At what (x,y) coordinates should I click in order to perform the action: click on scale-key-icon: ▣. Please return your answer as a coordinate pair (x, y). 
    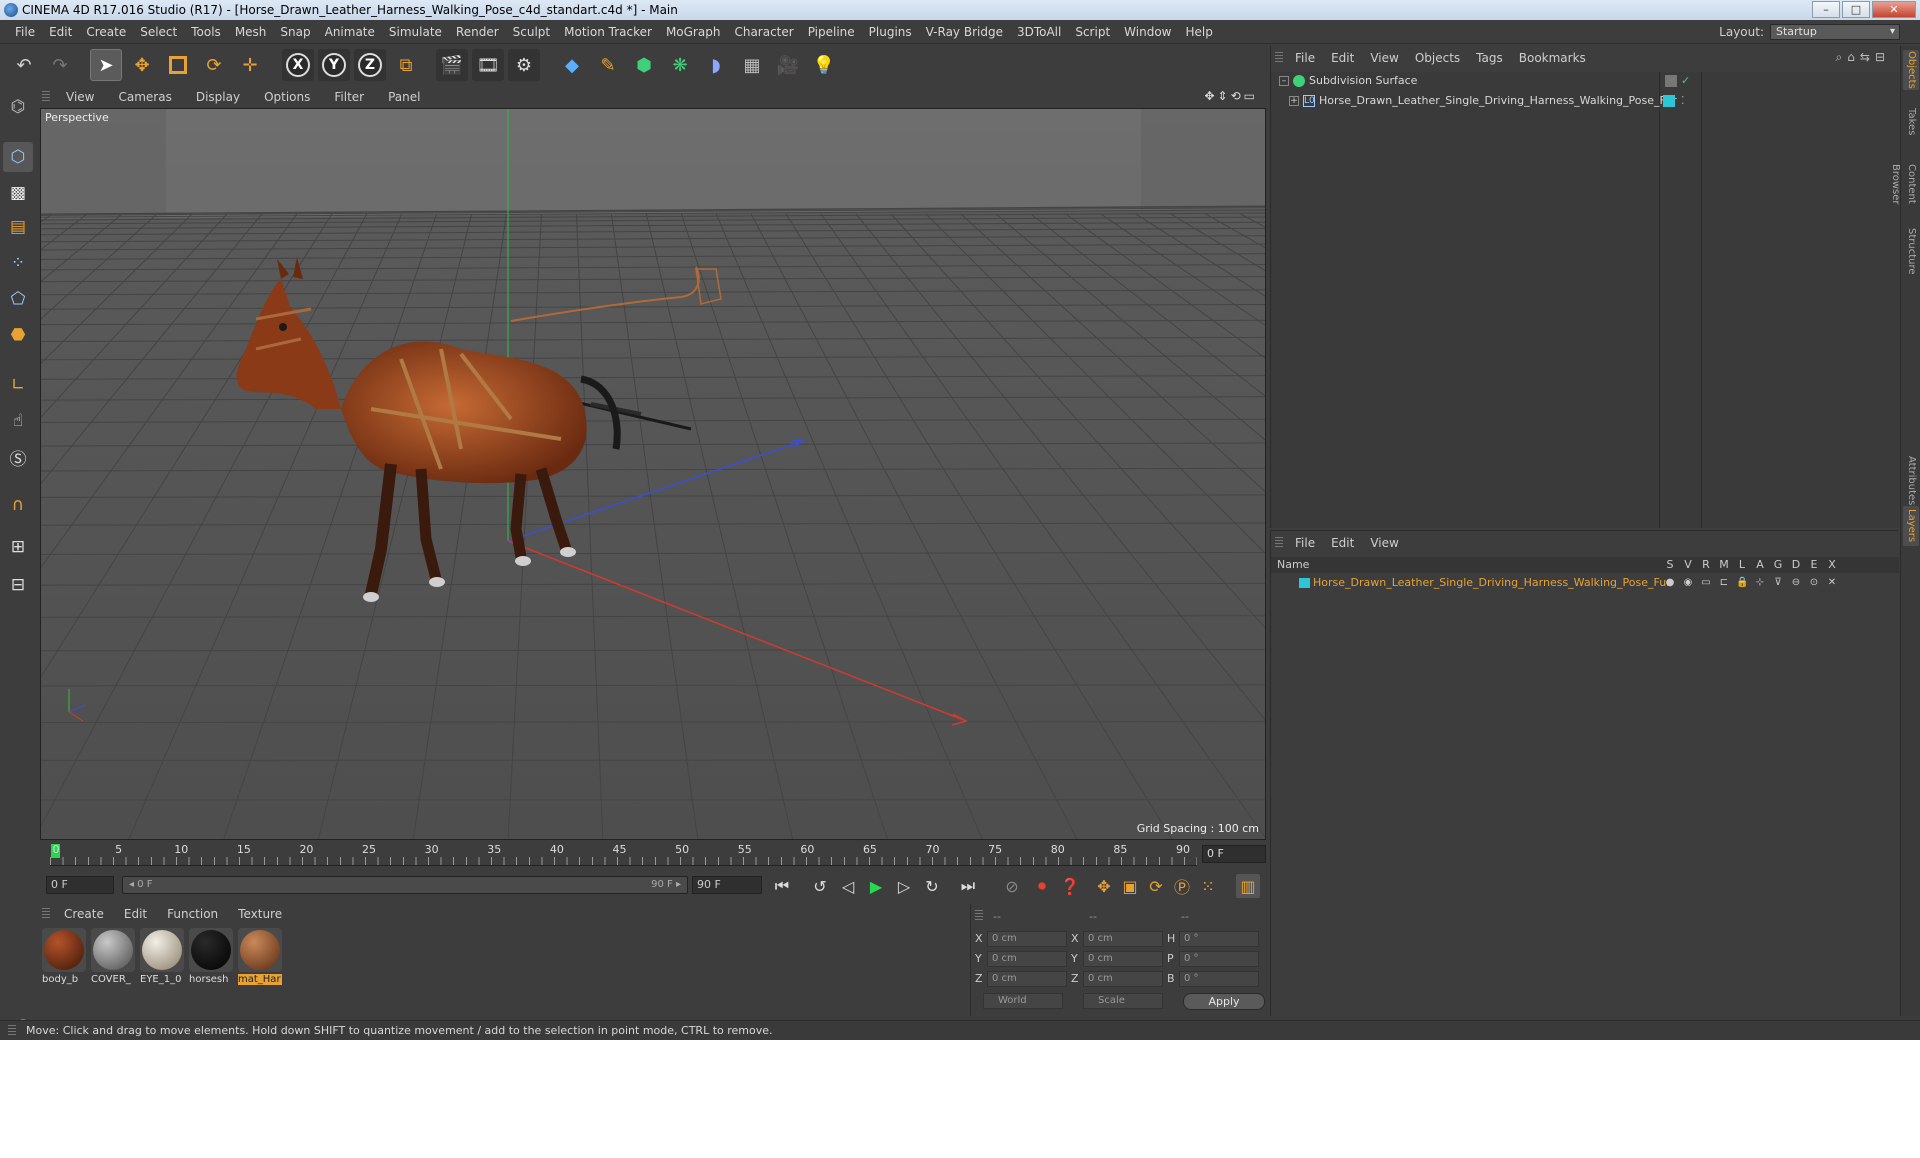
    Looking at the image, I should click on (1130, 886).